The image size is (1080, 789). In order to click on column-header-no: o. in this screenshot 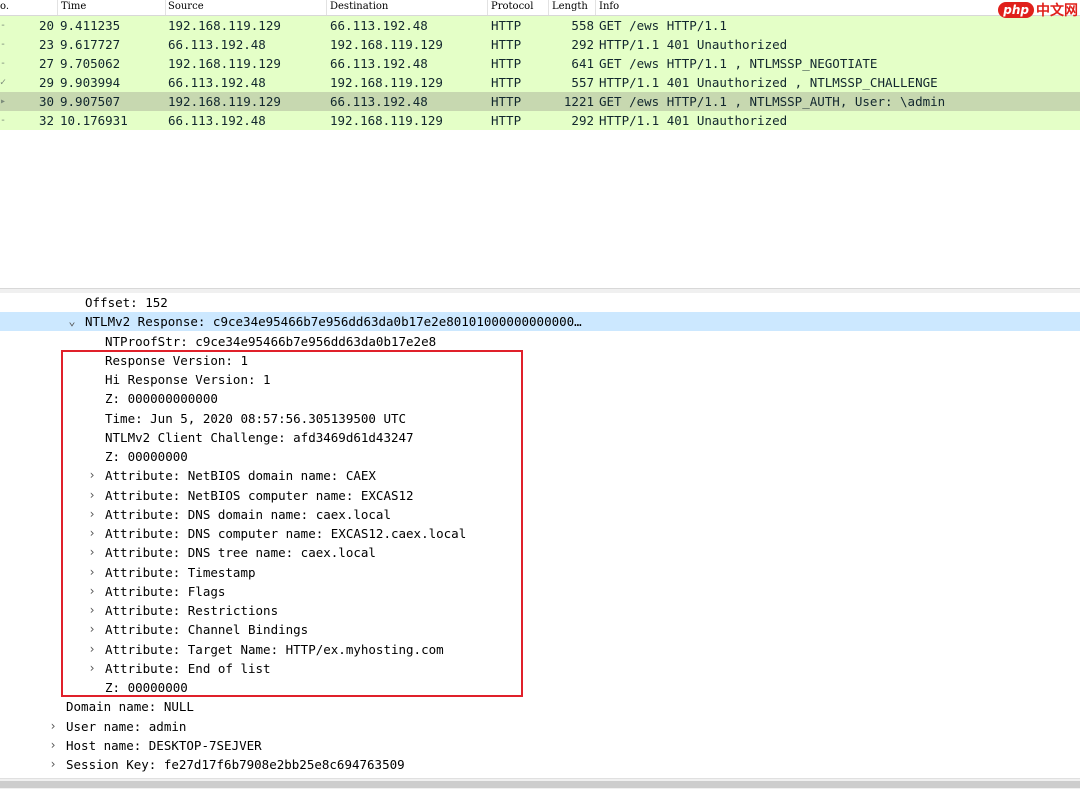, I will do `click(4, 6)`.